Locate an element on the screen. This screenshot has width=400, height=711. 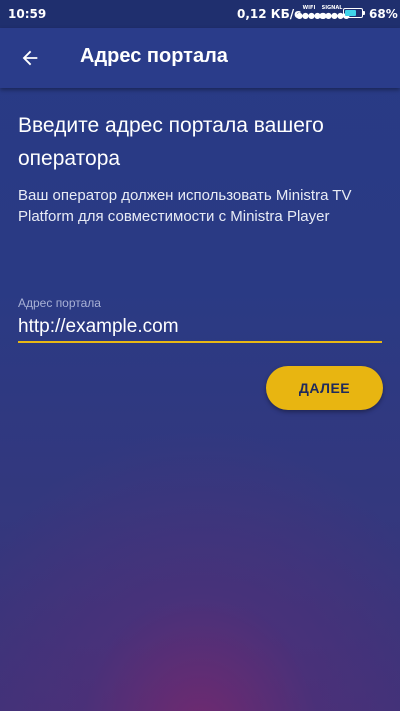
battery-percentage: 68% is located at coordinates (383, 14).